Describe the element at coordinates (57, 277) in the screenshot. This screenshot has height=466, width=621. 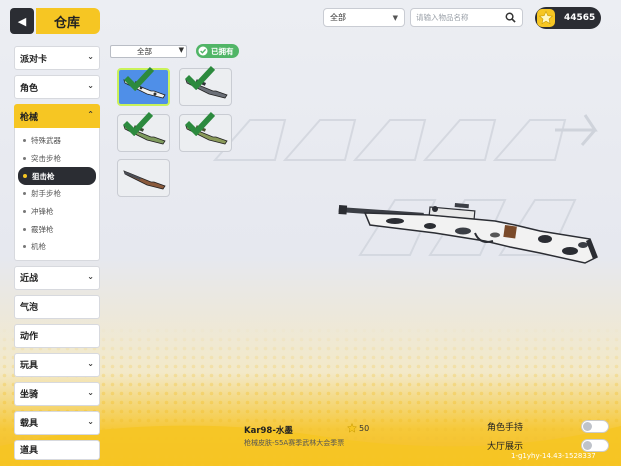
I see `category-melee: 近战 ⌄` at that location.